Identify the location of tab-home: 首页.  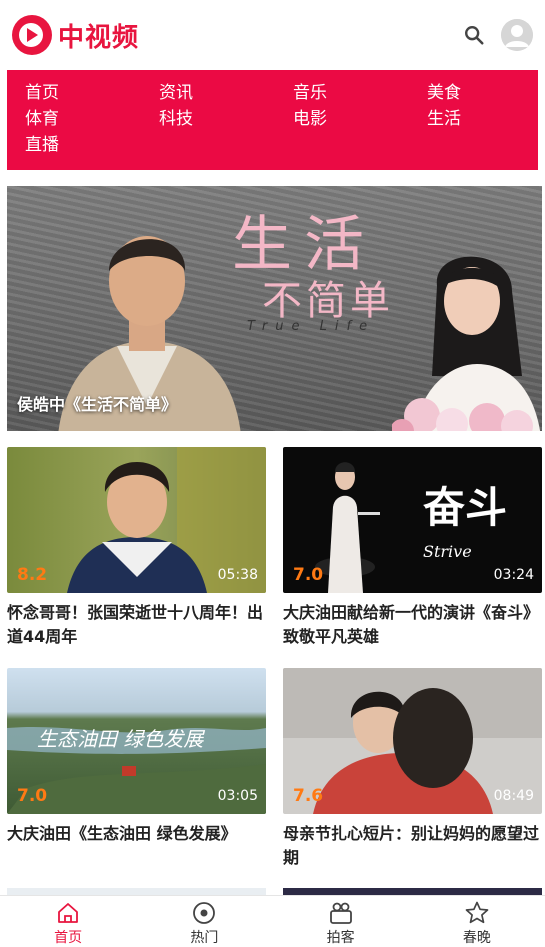
(68, 921).